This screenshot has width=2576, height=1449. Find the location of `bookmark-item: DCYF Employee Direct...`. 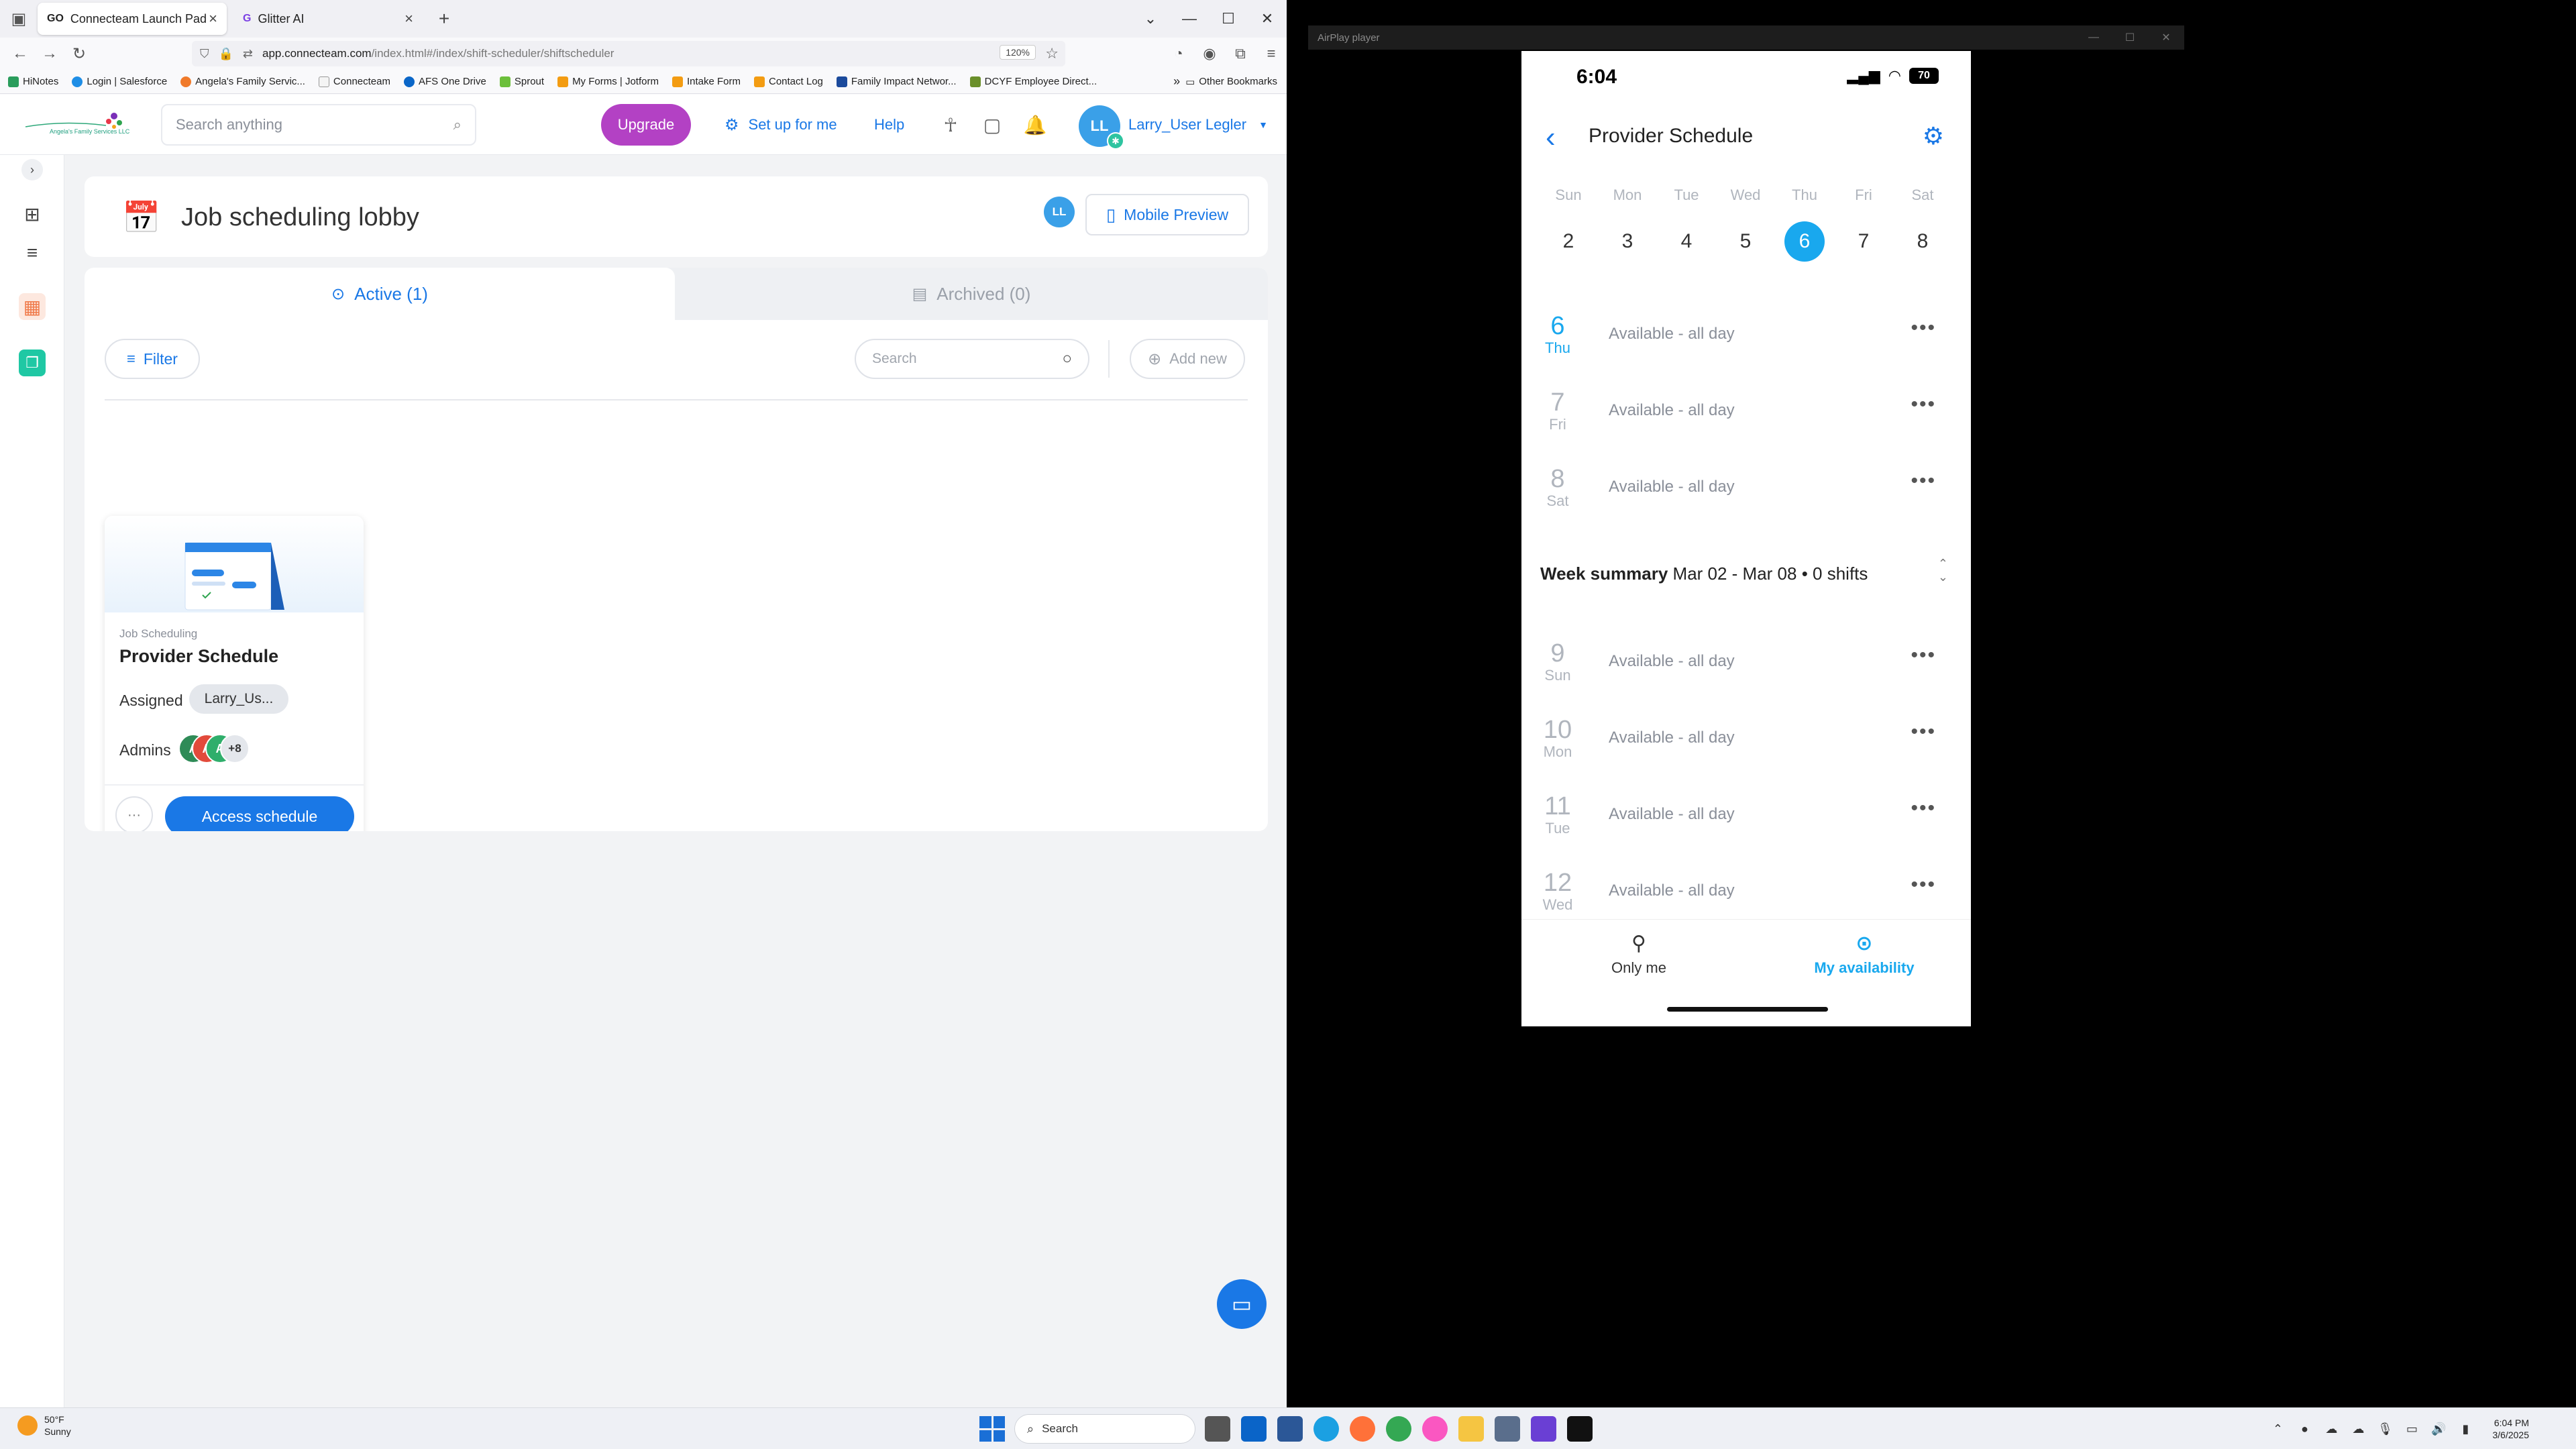

bookmark-item: DCYF Employee Direct... is located at coordinates (1033, 81).